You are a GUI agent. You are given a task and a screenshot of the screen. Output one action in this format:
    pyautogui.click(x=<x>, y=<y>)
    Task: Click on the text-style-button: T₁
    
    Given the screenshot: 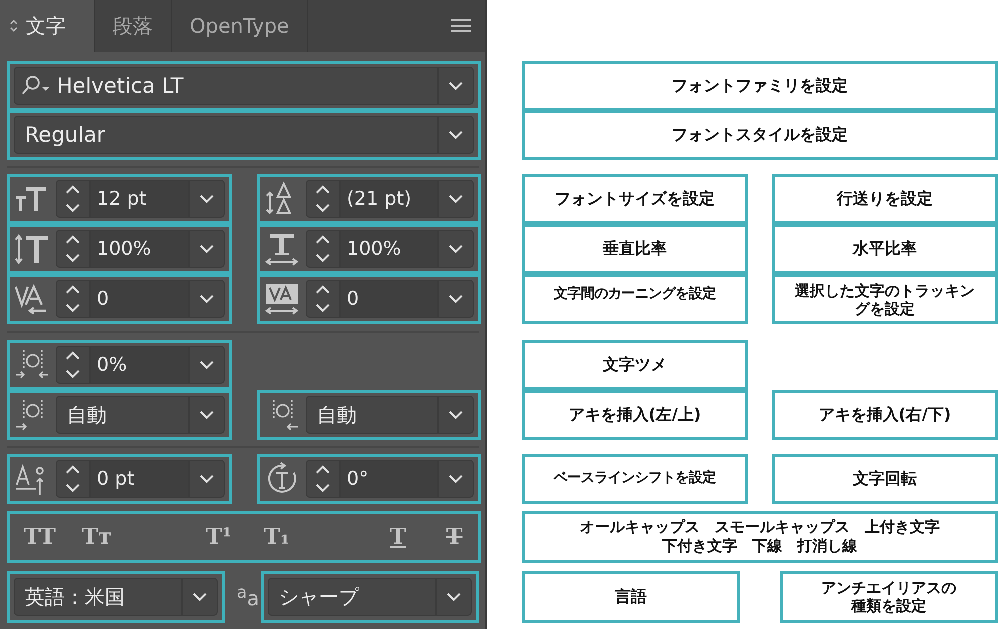 What is the action you would take?
    pyautogui.click(x=277, y=537)
    